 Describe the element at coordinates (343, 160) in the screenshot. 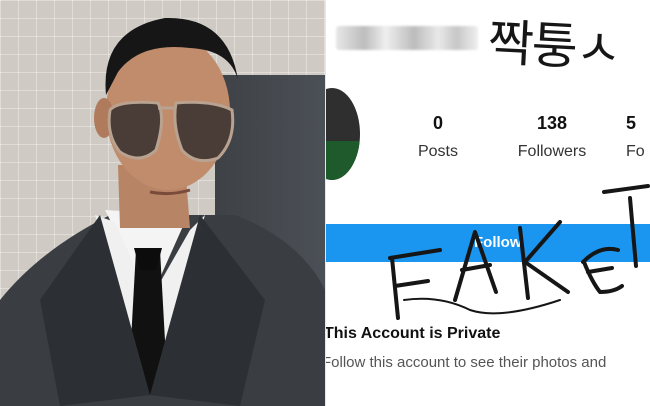

I see `avatar-shirt` at that location.